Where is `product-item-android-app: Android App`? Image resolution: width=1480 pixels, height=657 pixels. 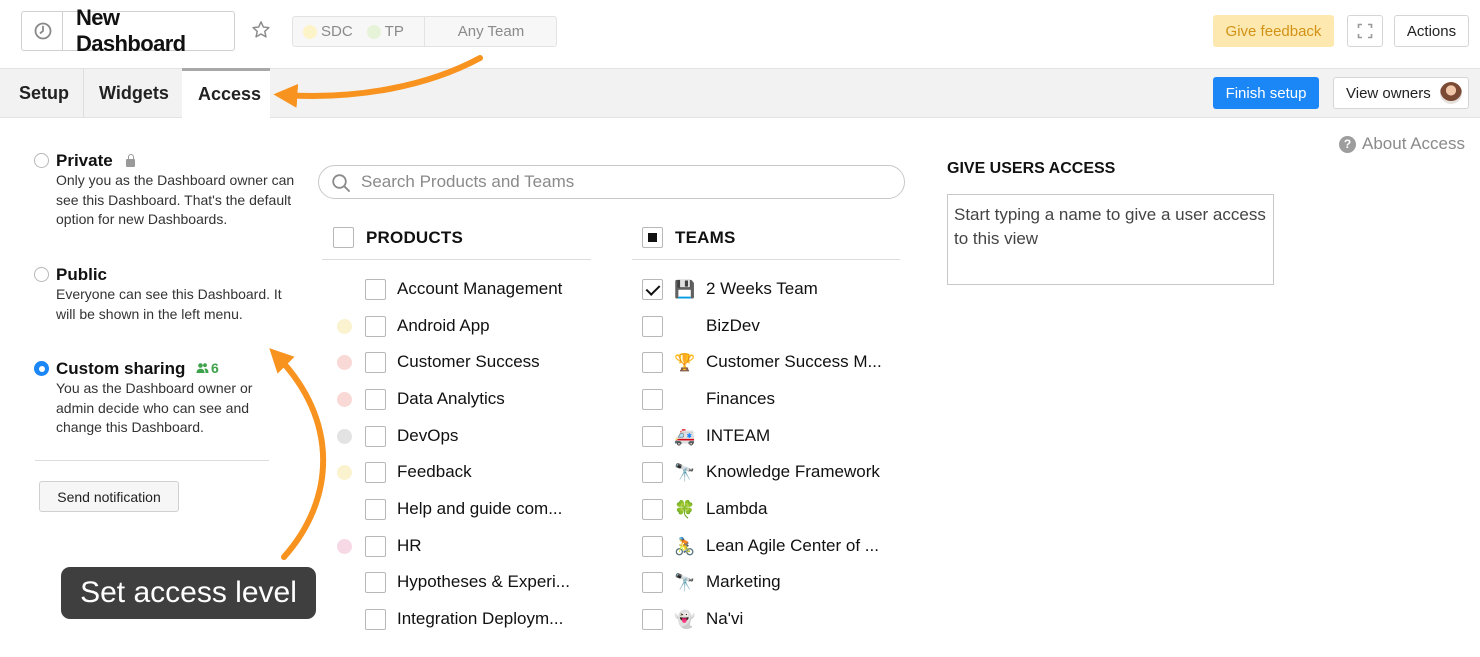 product-item-android-app: Android App is located at coordinates (460, 327).